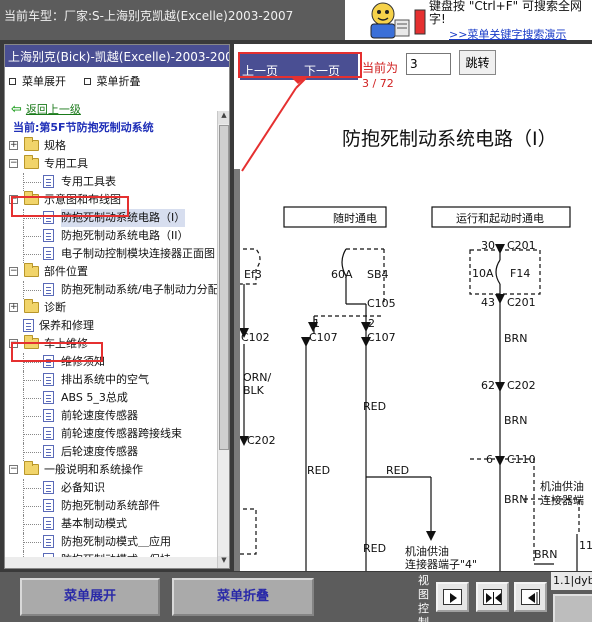 Image resolution: width=592 pixels, height=622 pixels. What do you see at coordinates (66, 163) in the screenshot?
I see `tree-item-label: 专用工具` at bounding box center [66, 163].